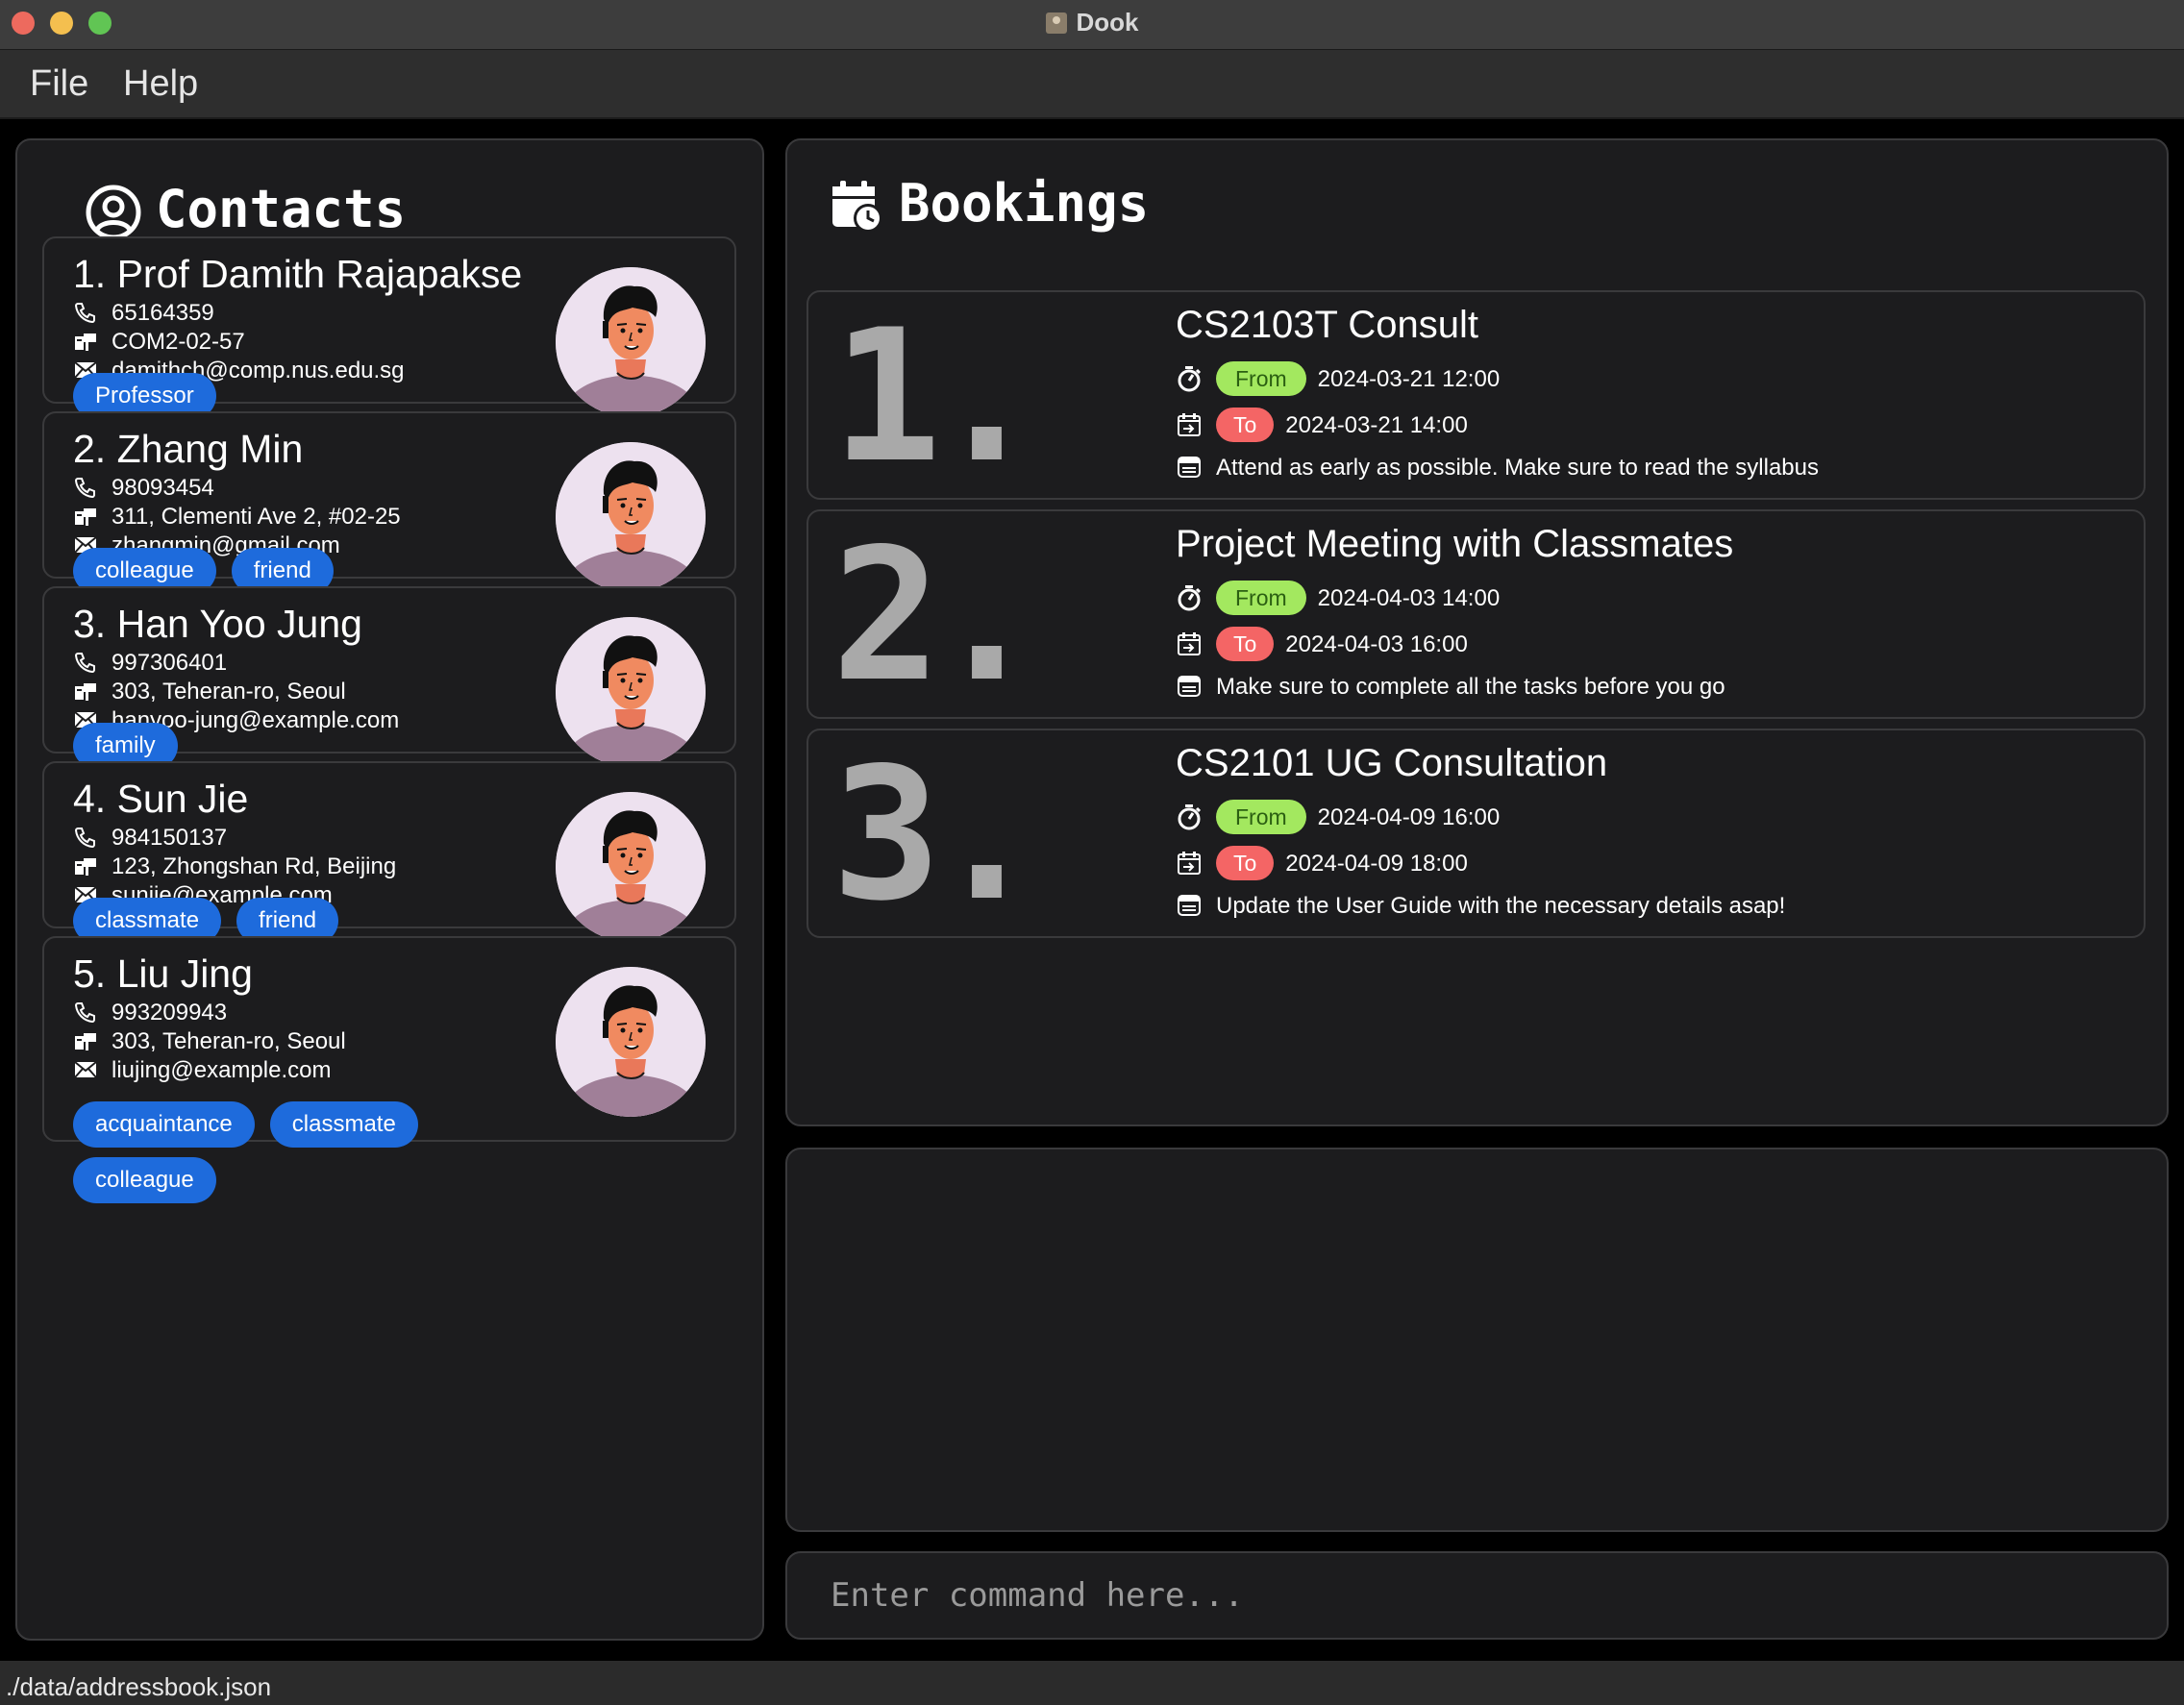  I want to click on booking-from-time: 2024-04-09 16:00, so click(1409, 817).